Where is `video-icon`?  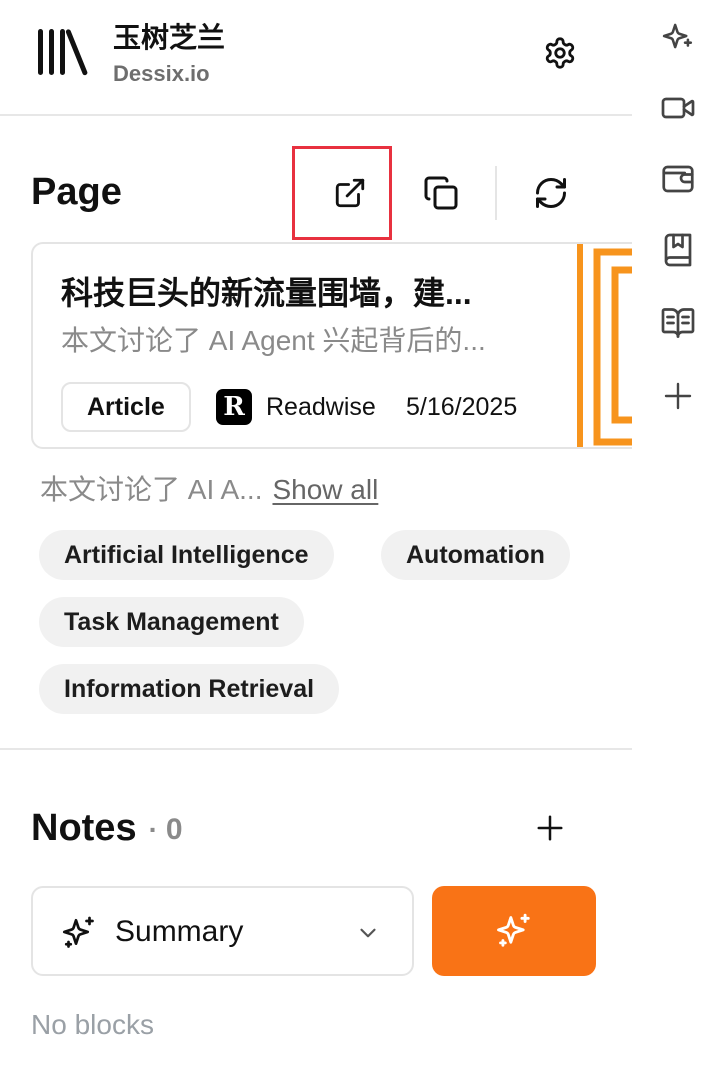
video-icon is located at coordinates (678, 108).